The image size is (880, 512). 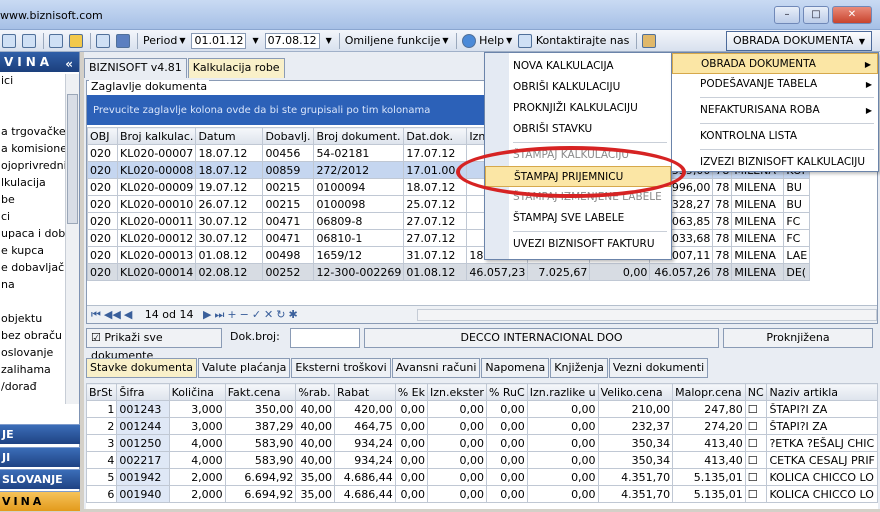 I want to click on tab-eksterni: Eksterni troškovi, so click(x=341, y=368).